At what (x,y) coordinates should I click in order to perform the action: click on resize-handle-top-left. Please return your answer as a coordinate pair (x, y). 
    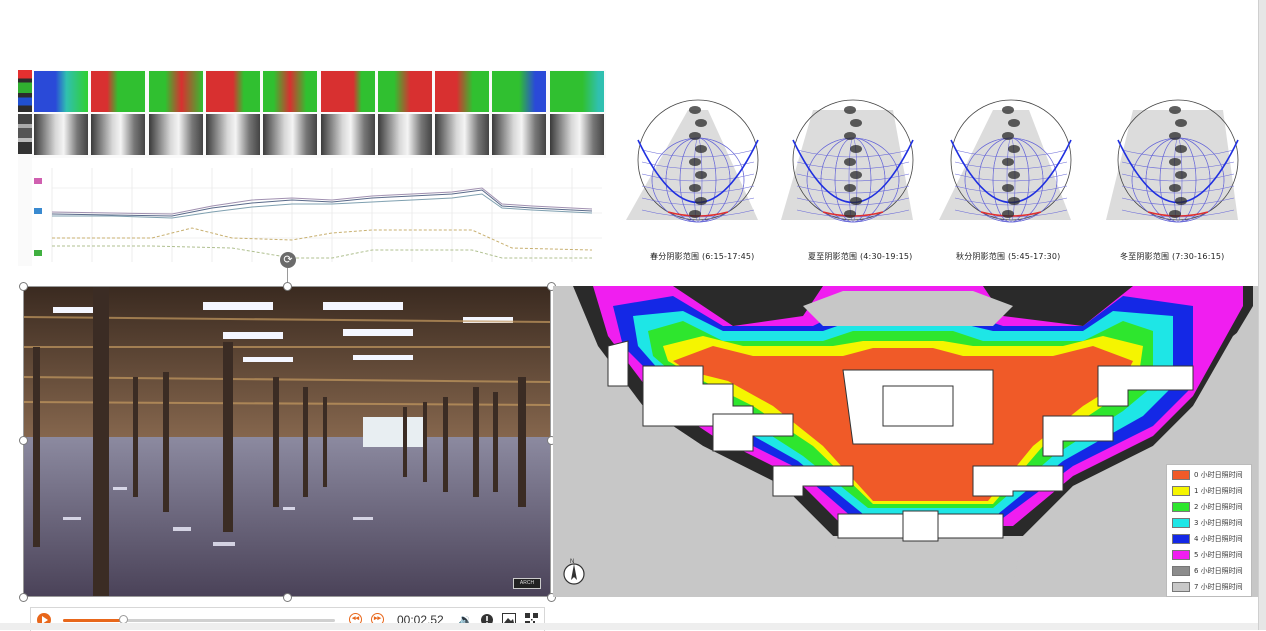
    Looking at the image, I should click on (23, 286).